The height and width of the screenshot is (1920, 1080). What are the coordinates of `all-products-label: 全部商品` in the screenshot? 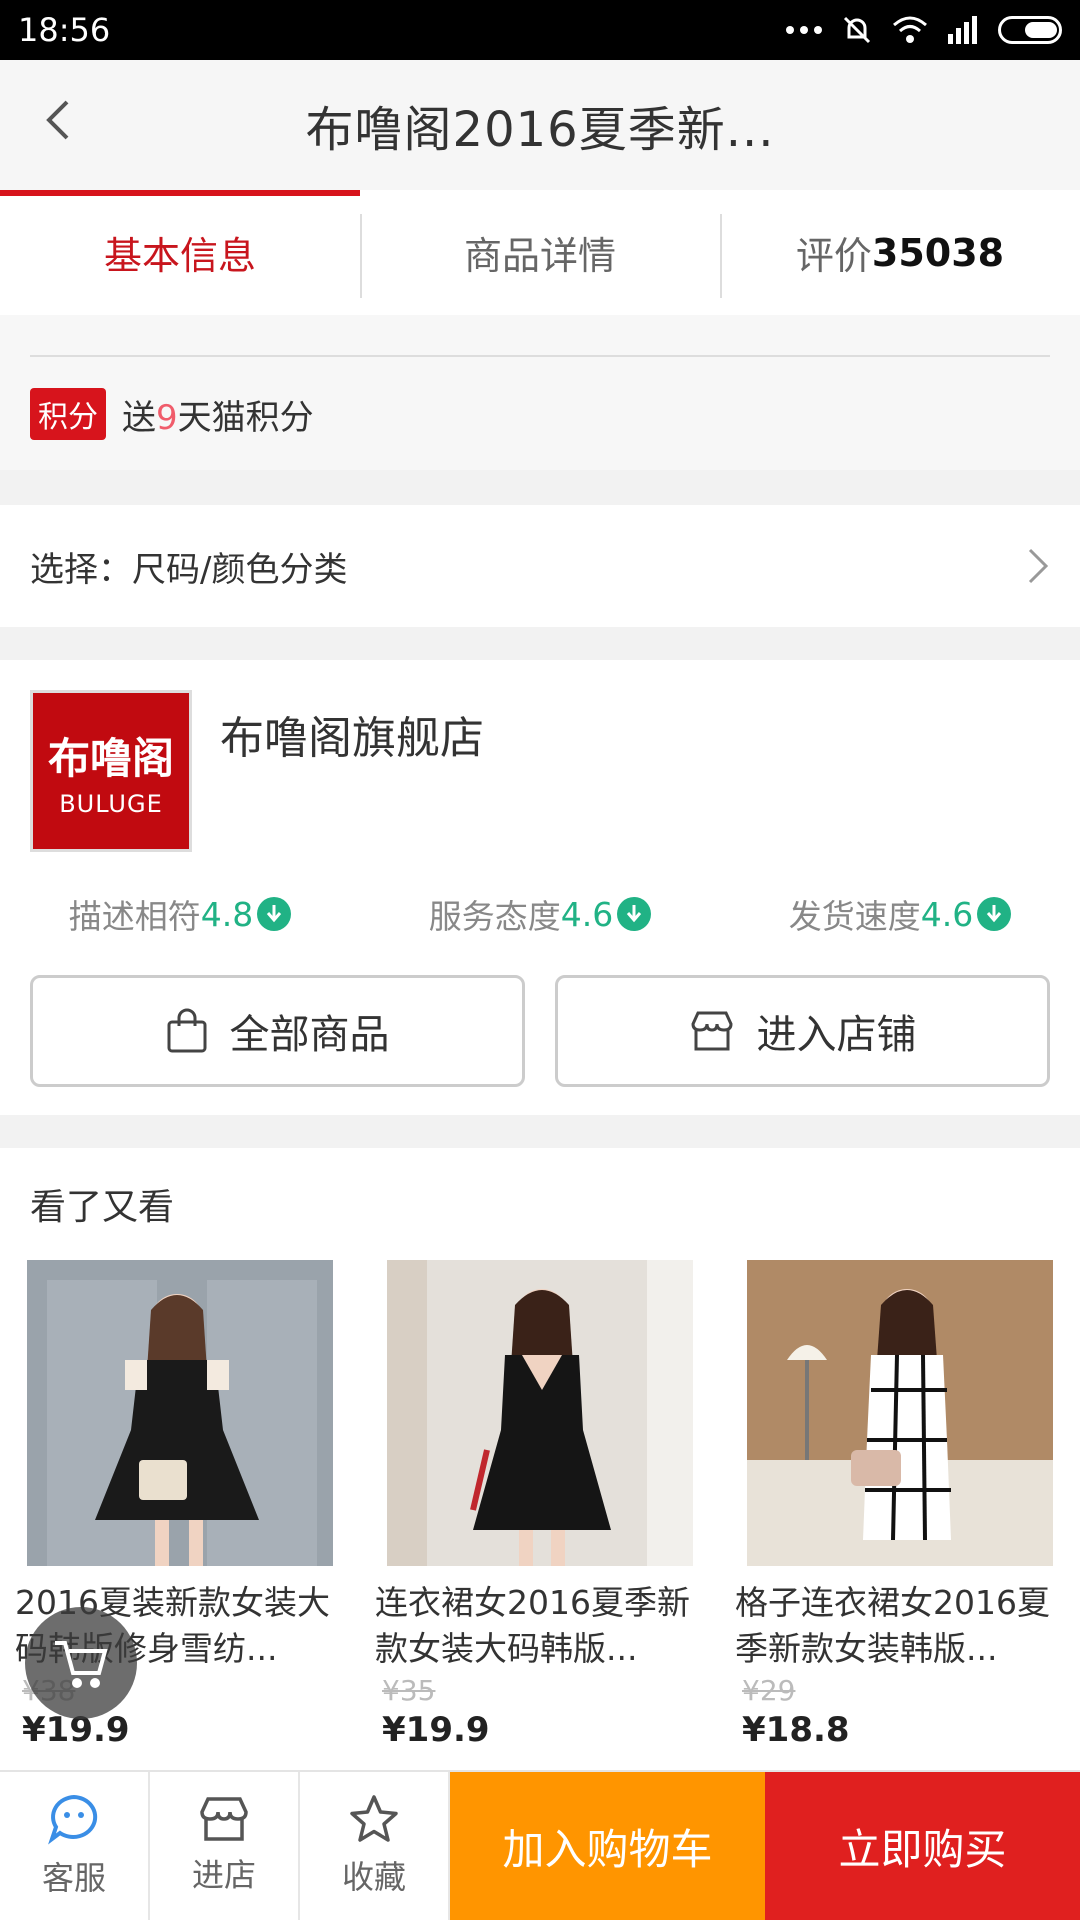 It's located at (309, 1035).